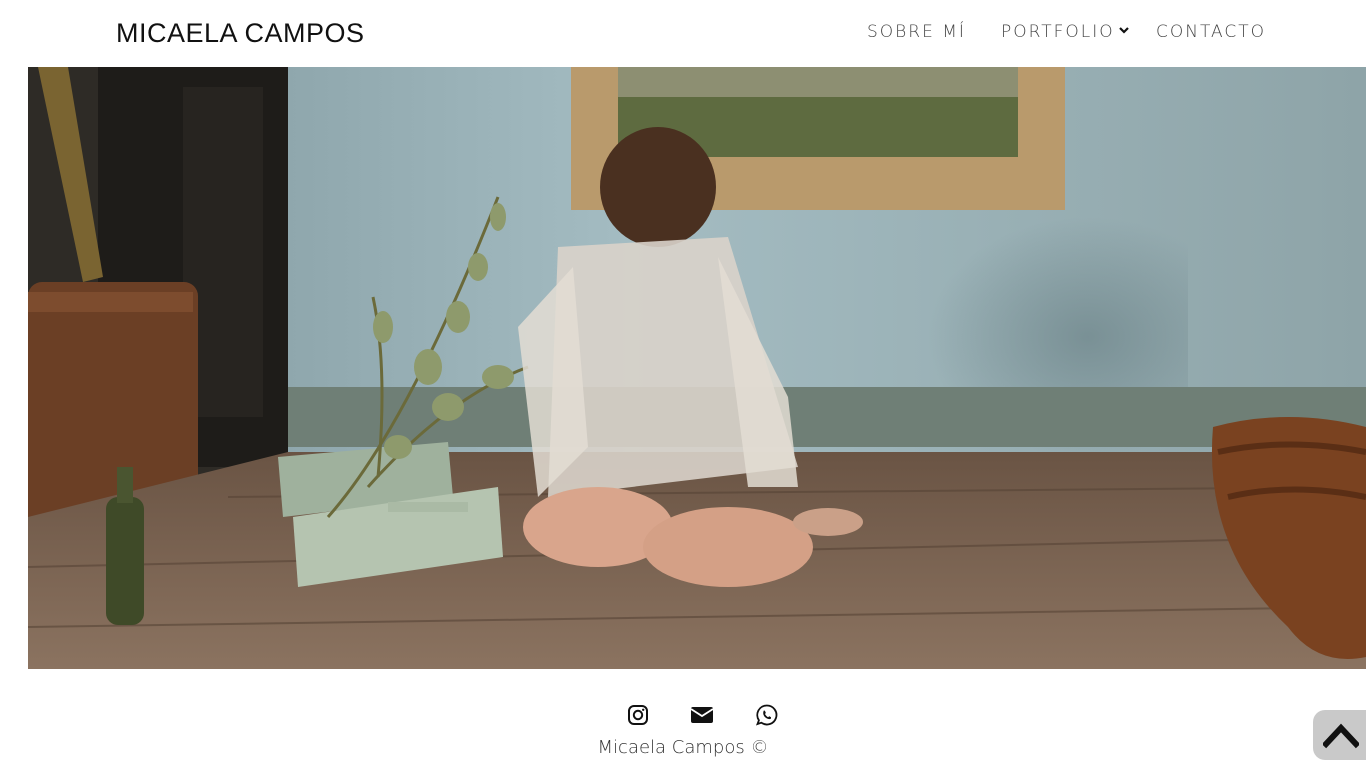  Describe the element at coordinates (683, 747) in the screenshot. I see `copyright-text: Micaela Campos ©` at that location.